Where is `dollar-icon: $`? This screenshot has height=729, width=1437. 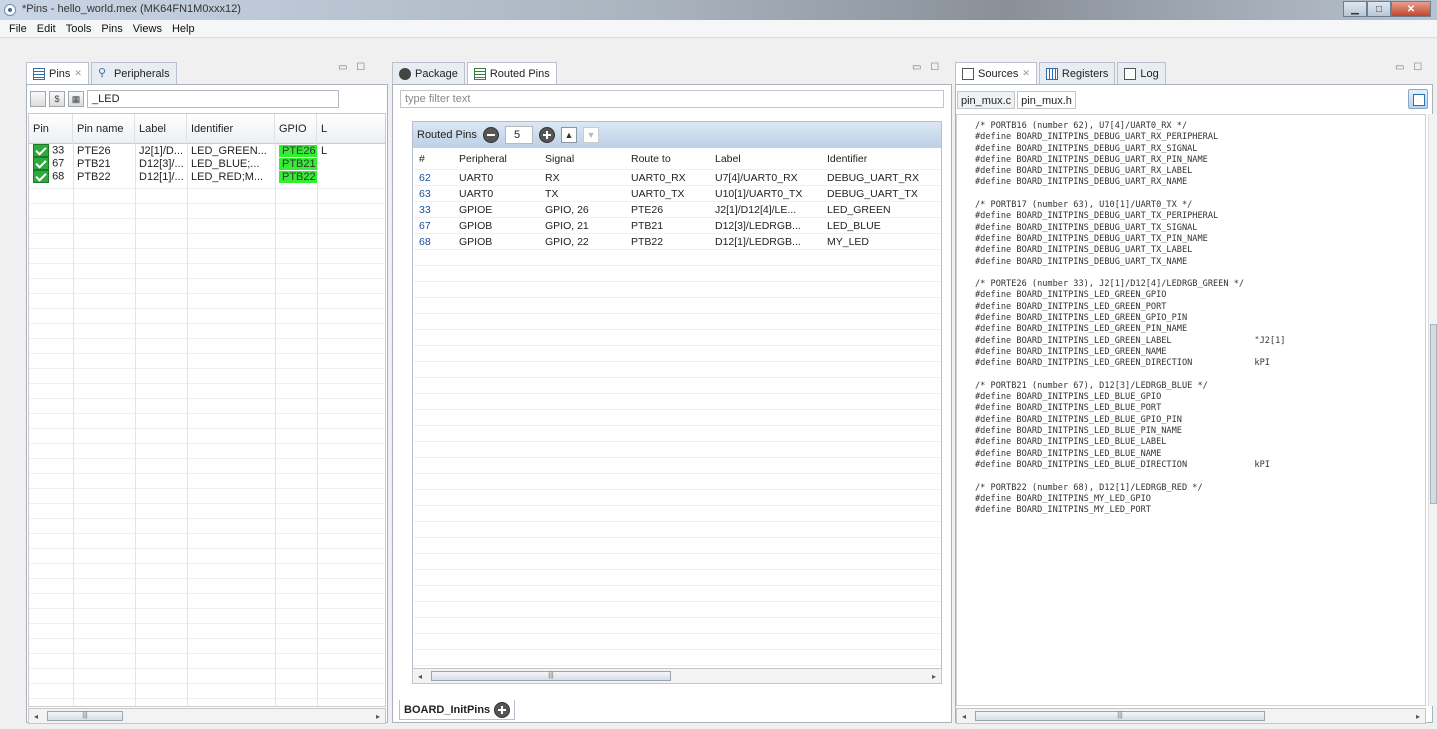 dollar-icon: $ is located at coordinates (57, 99).